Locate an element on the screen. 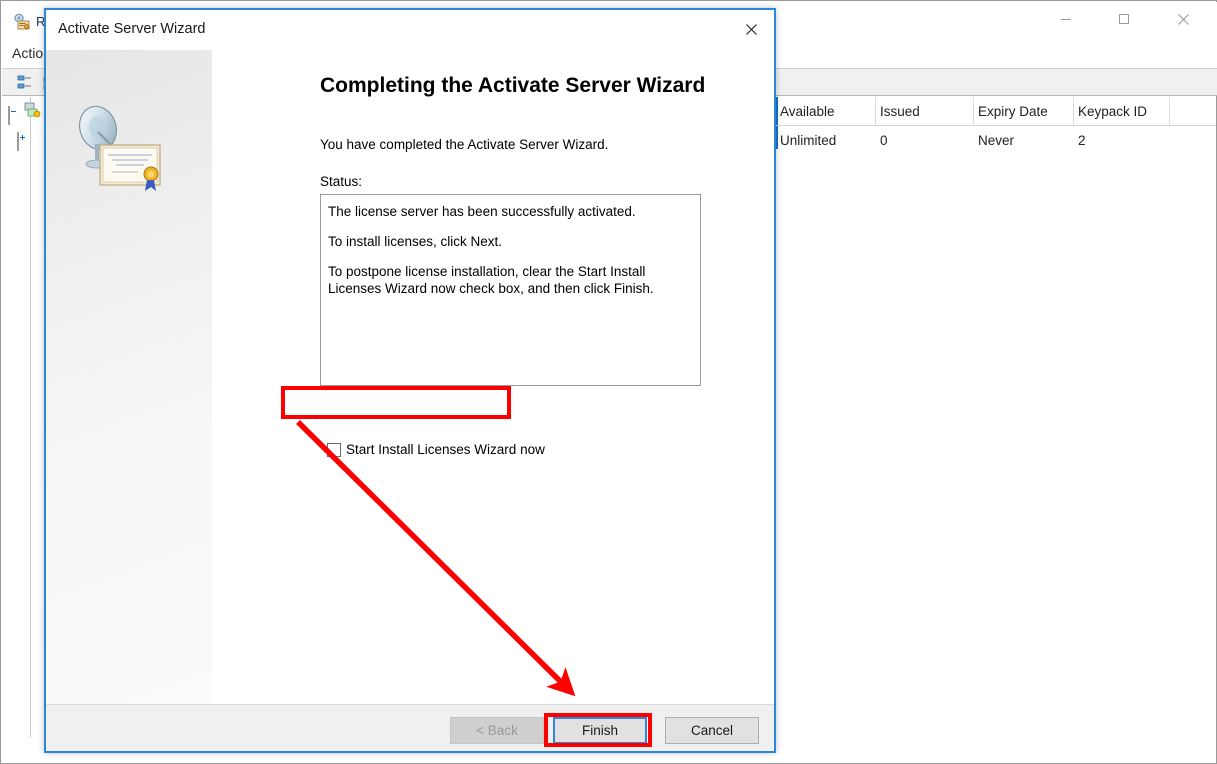 The height and width of the screenshot is (764, 1217). status-label: Status: is located at coordinates (341, 181).